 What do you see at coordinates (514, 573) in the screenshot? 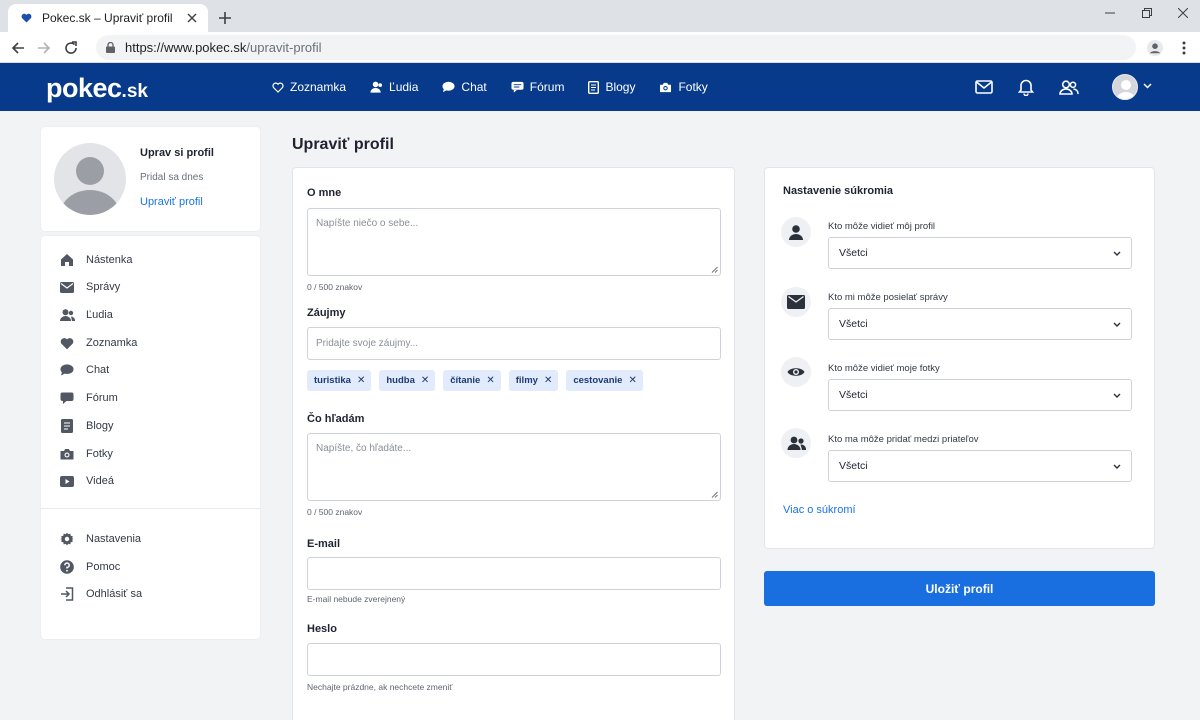
I see `email-field` at bounding box center [514, 573].